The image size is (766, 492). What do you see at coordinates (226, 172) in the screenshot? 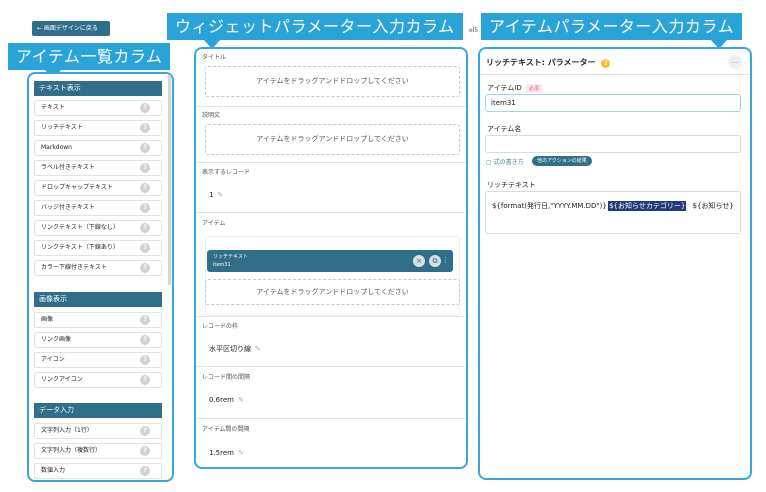
I see `records-label: 表示するレコード` at bounding box center [226, 172].